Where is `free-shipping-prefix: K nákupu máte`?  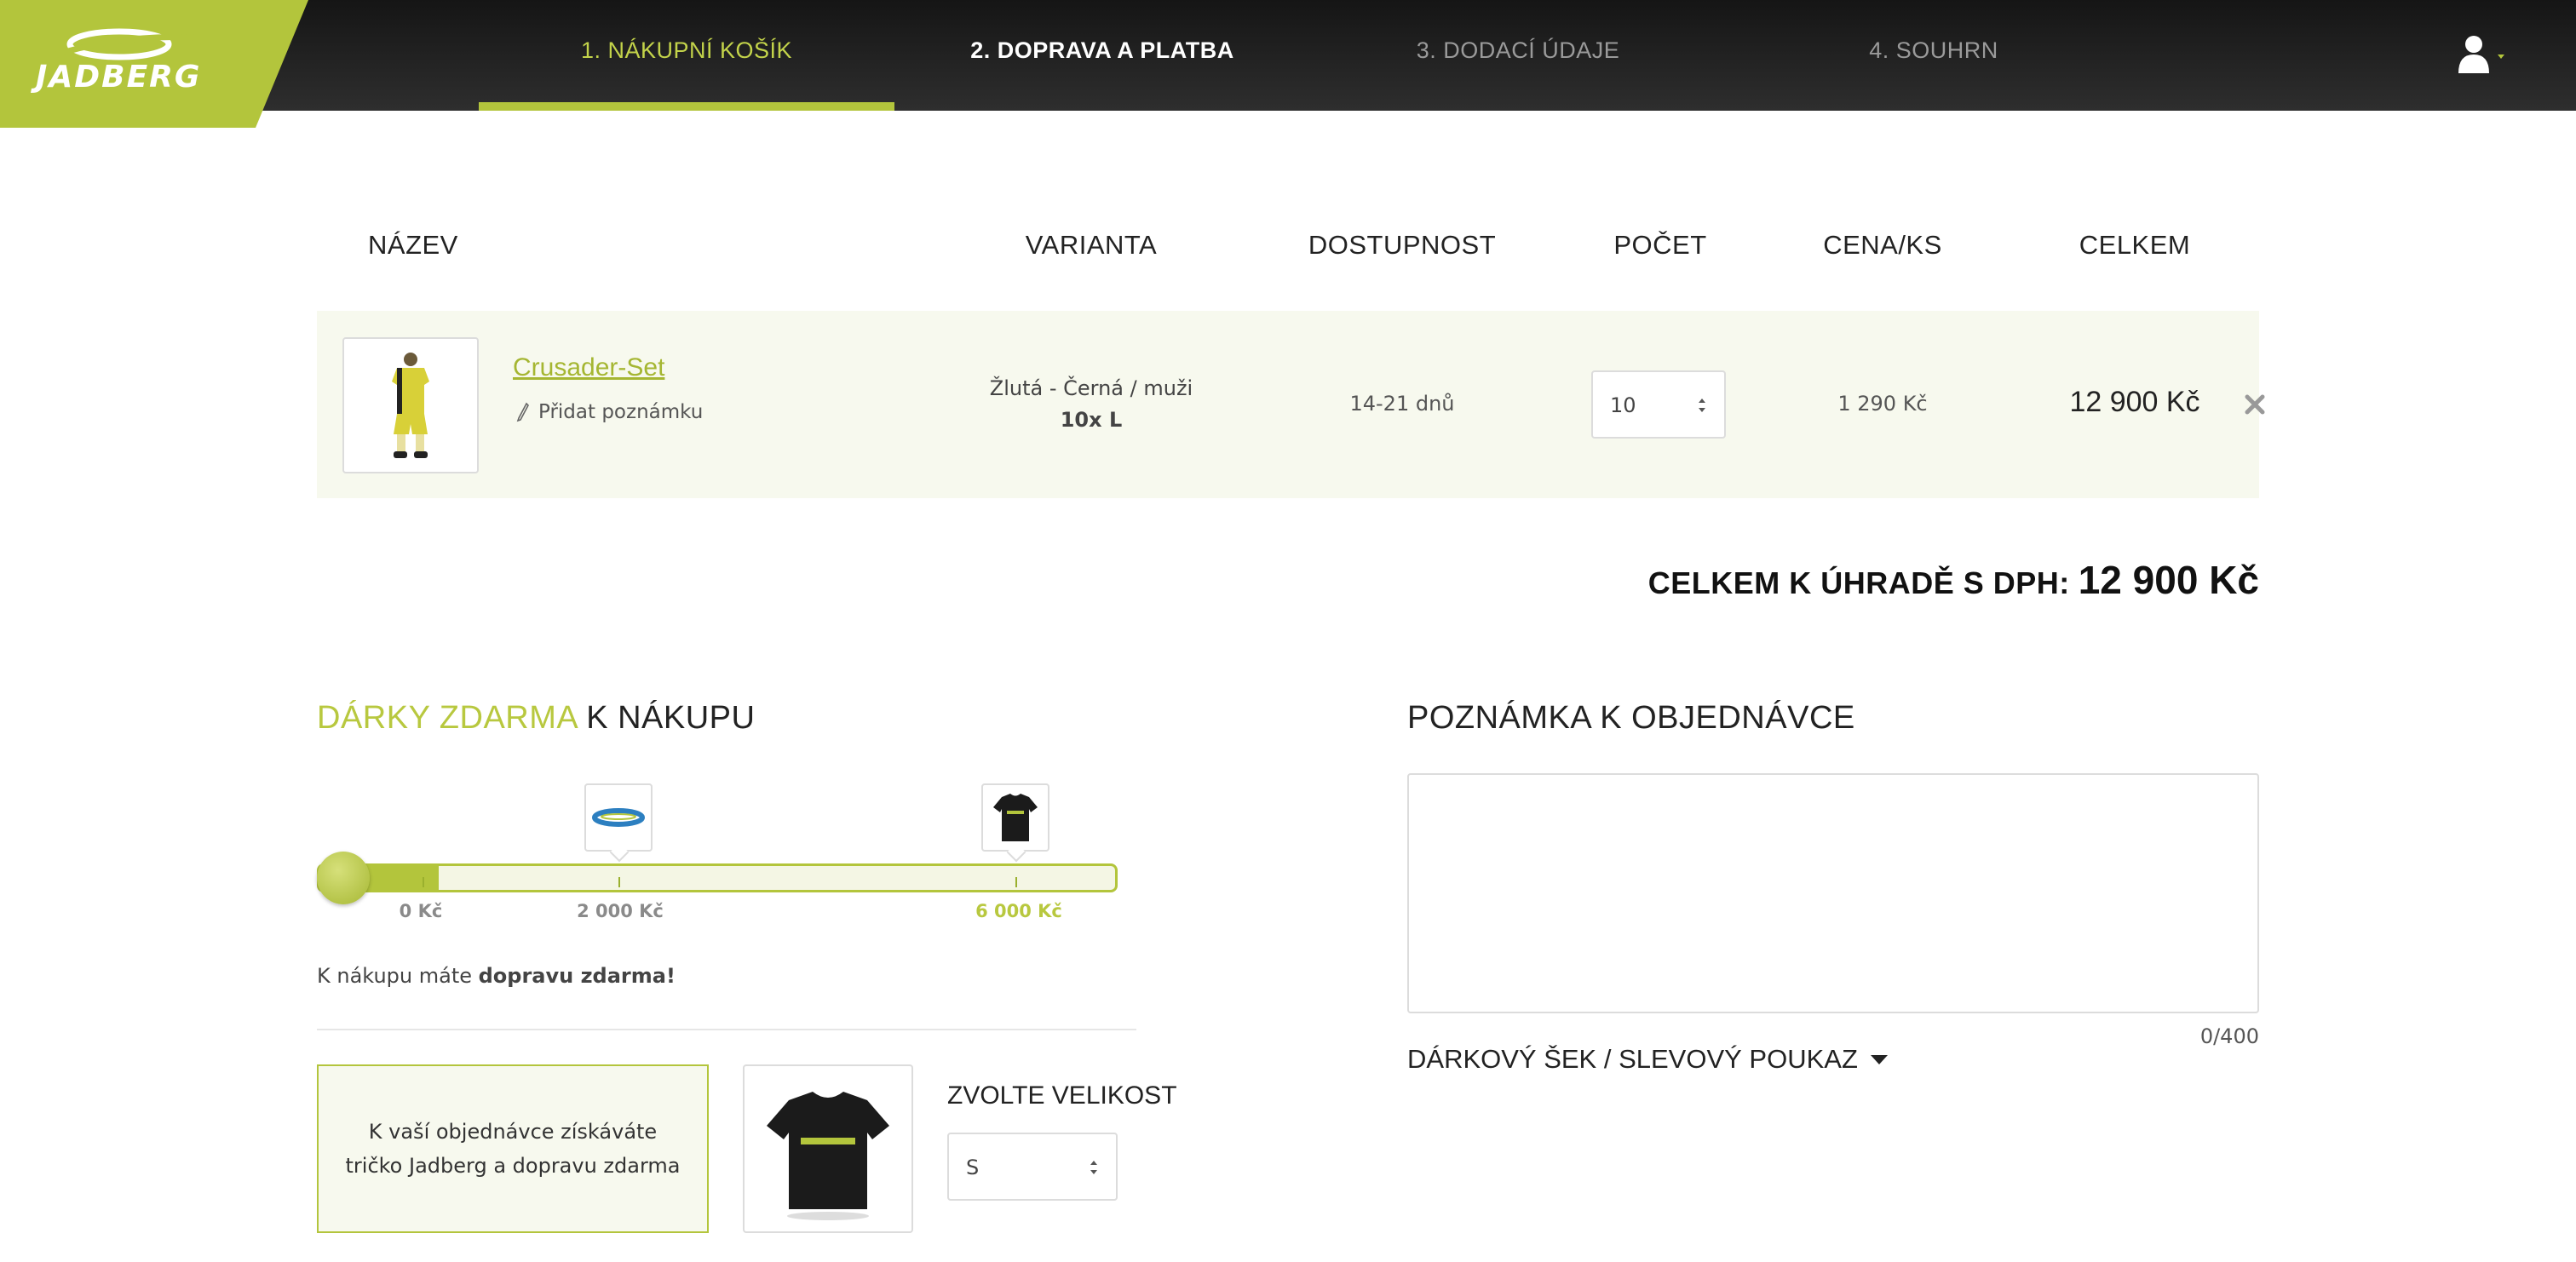
free-shipping-prefix: K nákupu máte is located at coordinates (398, 976).